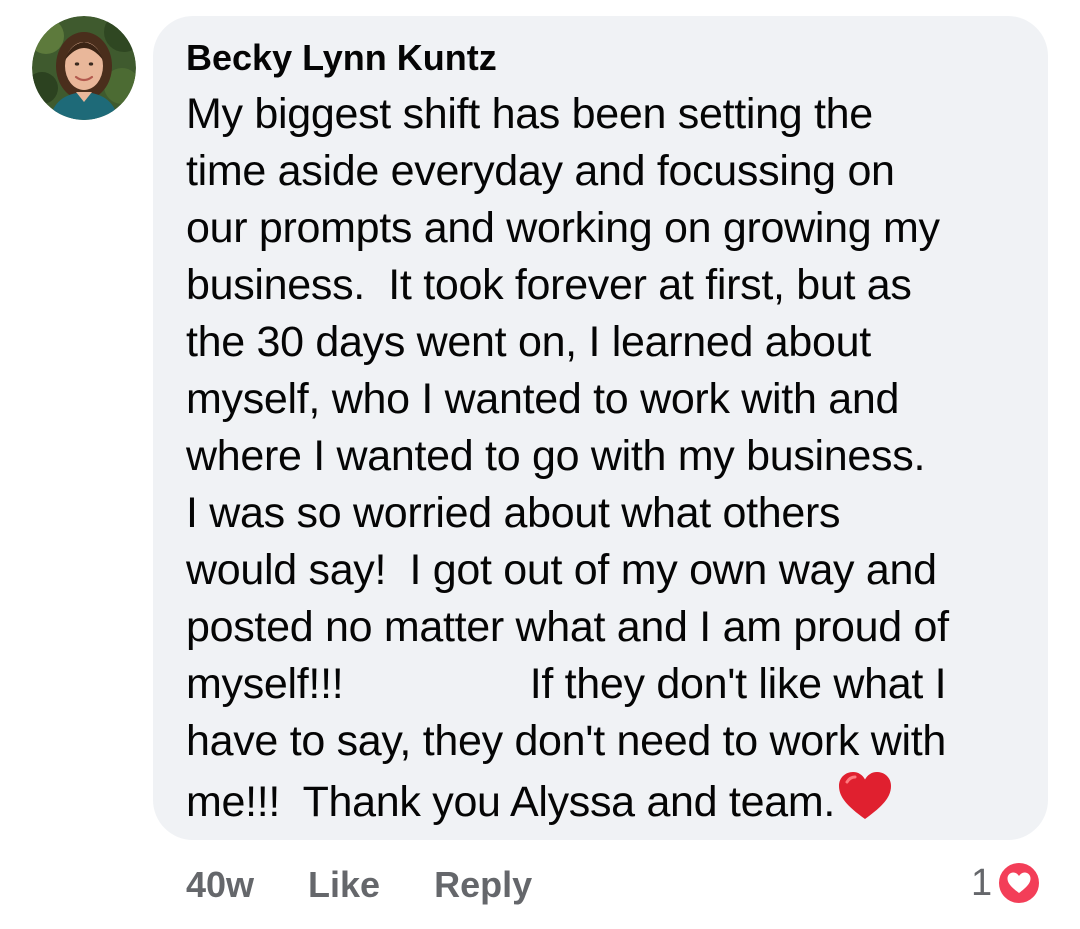 This screenshot has width=1080, height=929. What do you see at coordinates (540, 171) in the screenshot?
I see `comment-line: time aside everyday and focussing on` at bounding box center [540, 171].